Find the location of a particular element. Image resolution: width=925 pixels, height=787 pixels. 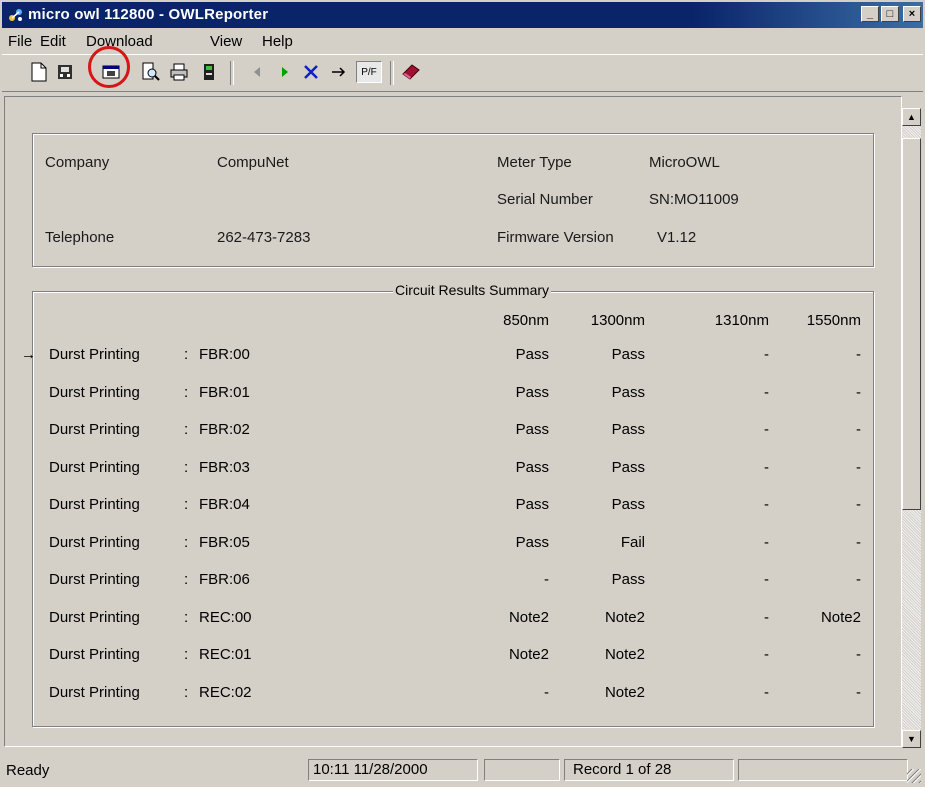

meter-type-value: MicroOWL is located at coordinates (684, 162).